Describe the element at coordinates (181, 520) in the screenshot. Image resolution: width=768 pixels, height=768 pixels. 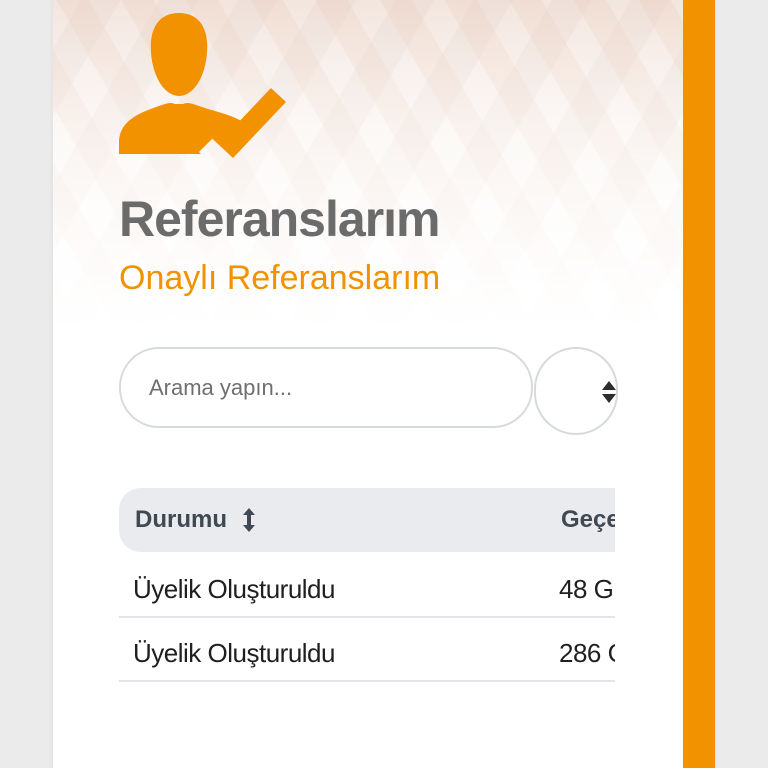
I see `column-header-status: Durumu` at that location.